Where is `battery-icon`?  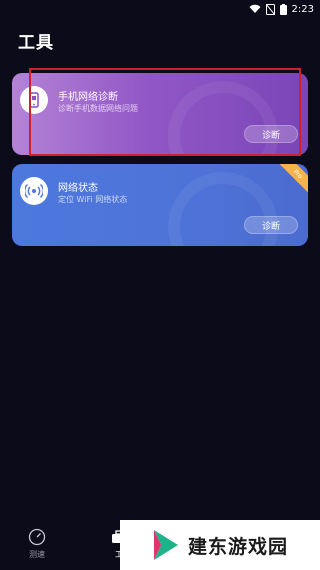
battery-icon is located at coordinates (283, 9).